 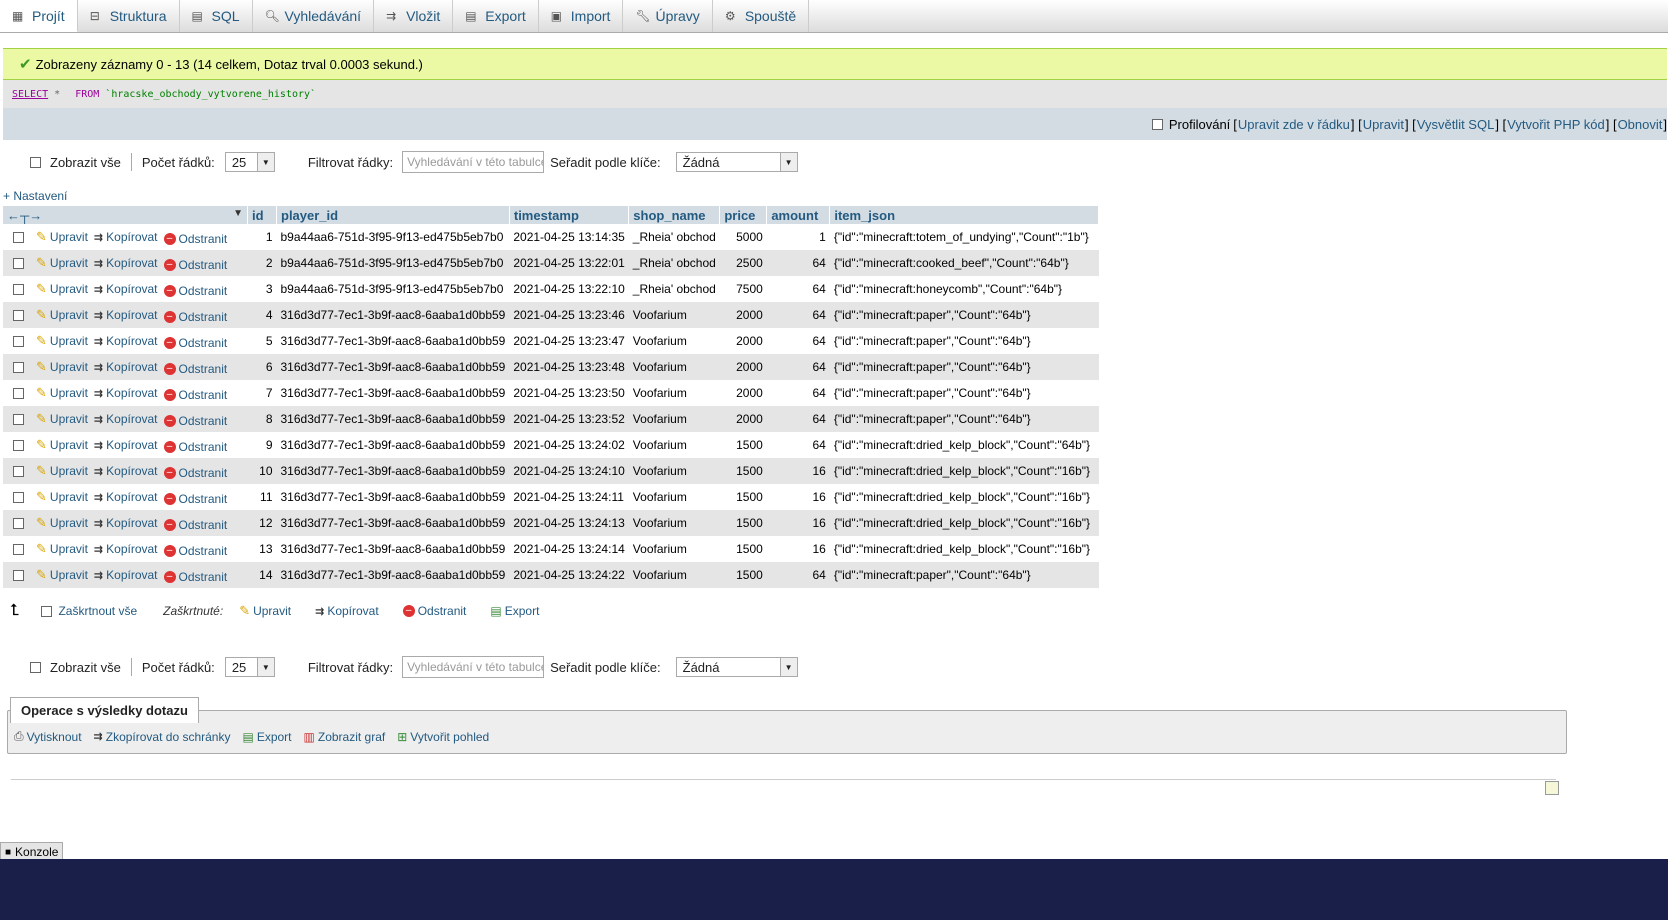 I want to click on cell-id: 13, so click(x=262, y=549).